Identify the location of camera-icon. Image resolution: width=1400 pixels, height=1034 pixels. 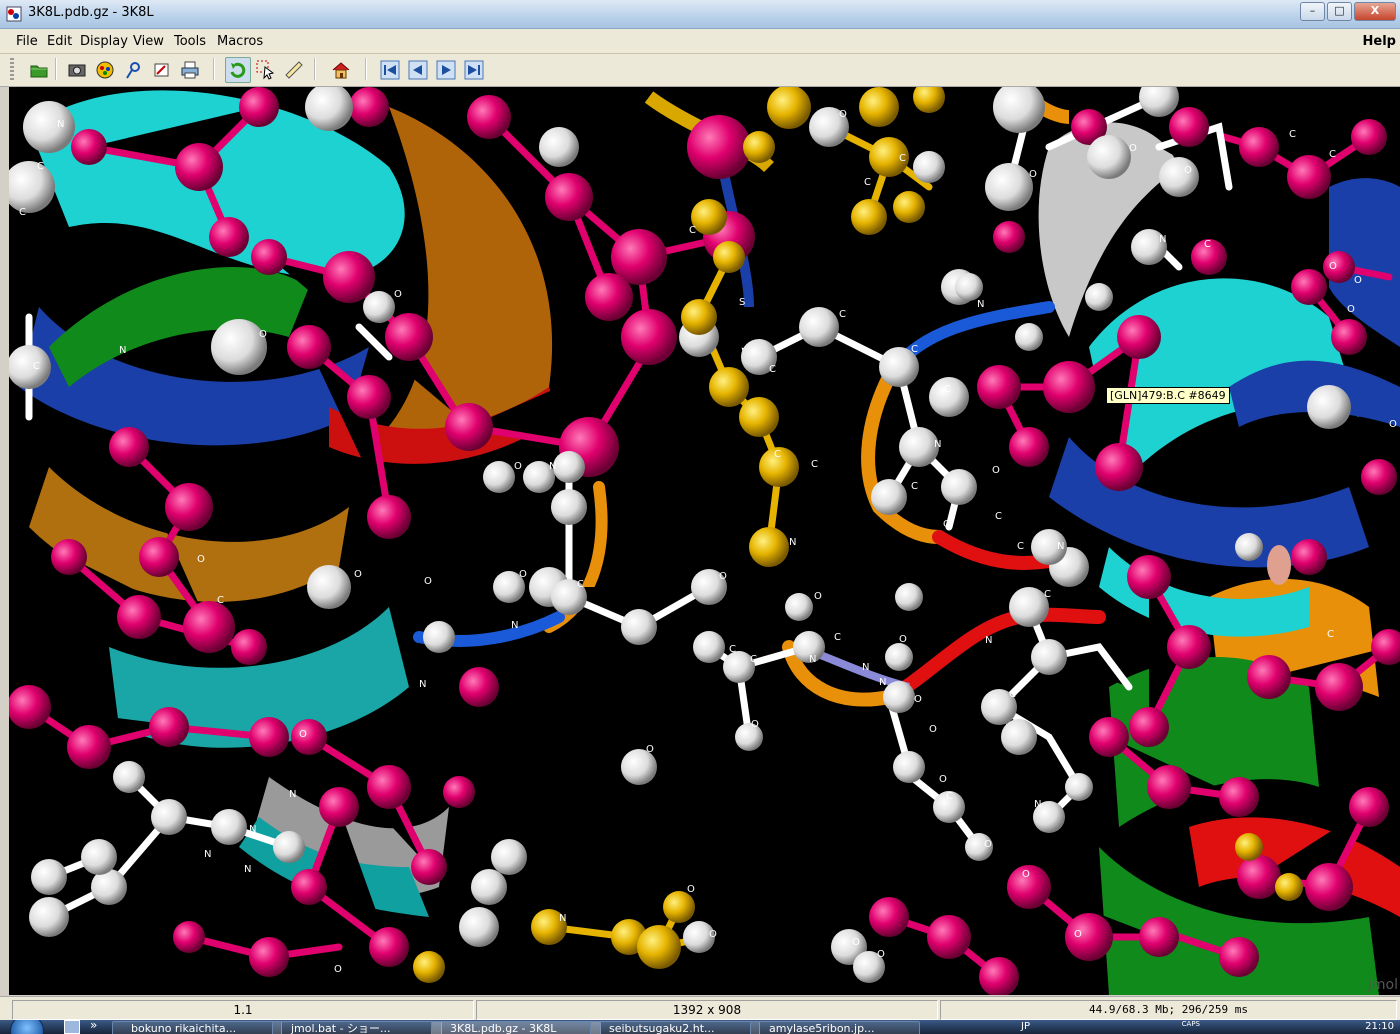
(77, 70).